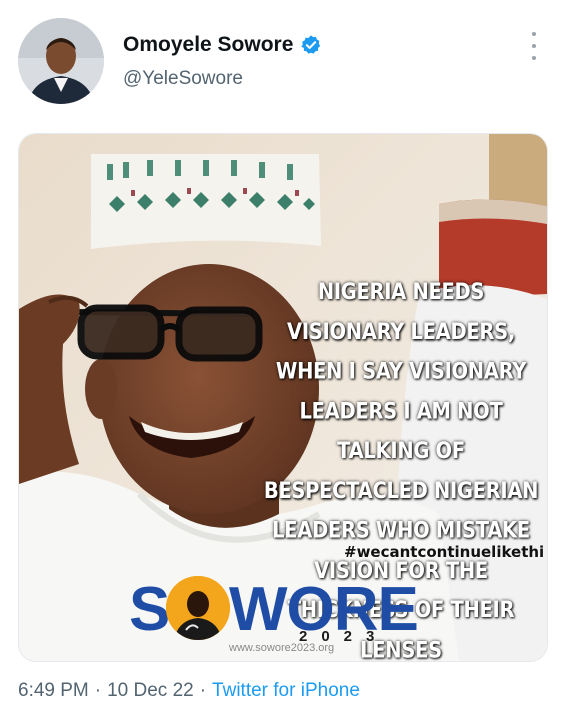 The width and height of the screenshot is (565, 720). I want to click on image-hashtag: #wecantcontinuelikethi, so click(444, 552).